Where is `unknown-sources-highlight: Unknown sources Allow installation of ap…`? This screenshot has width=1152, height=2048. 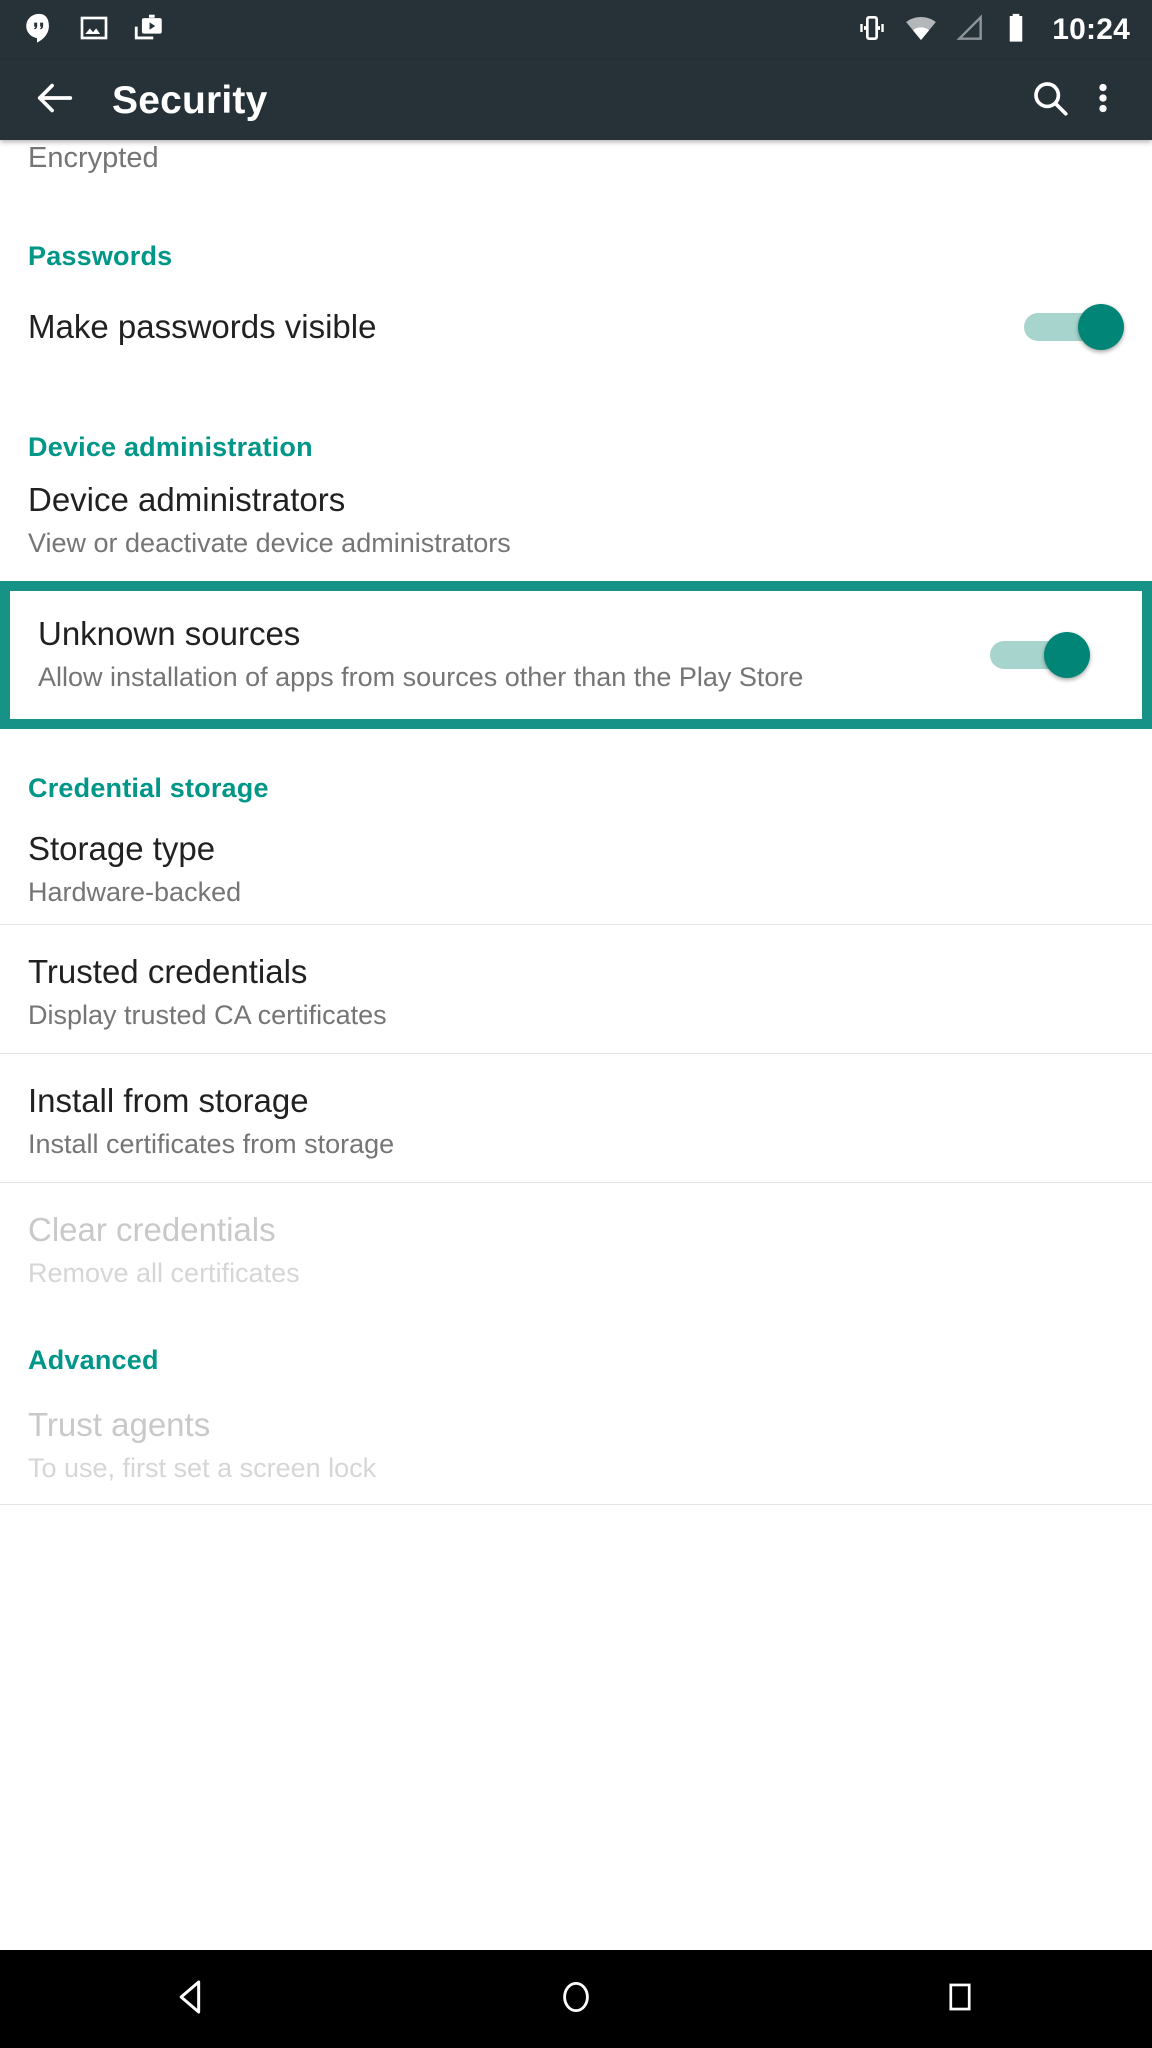 unknown-sources-highlight: Unknown sources Allow installation of ap… is located at coordinates (576, 655).